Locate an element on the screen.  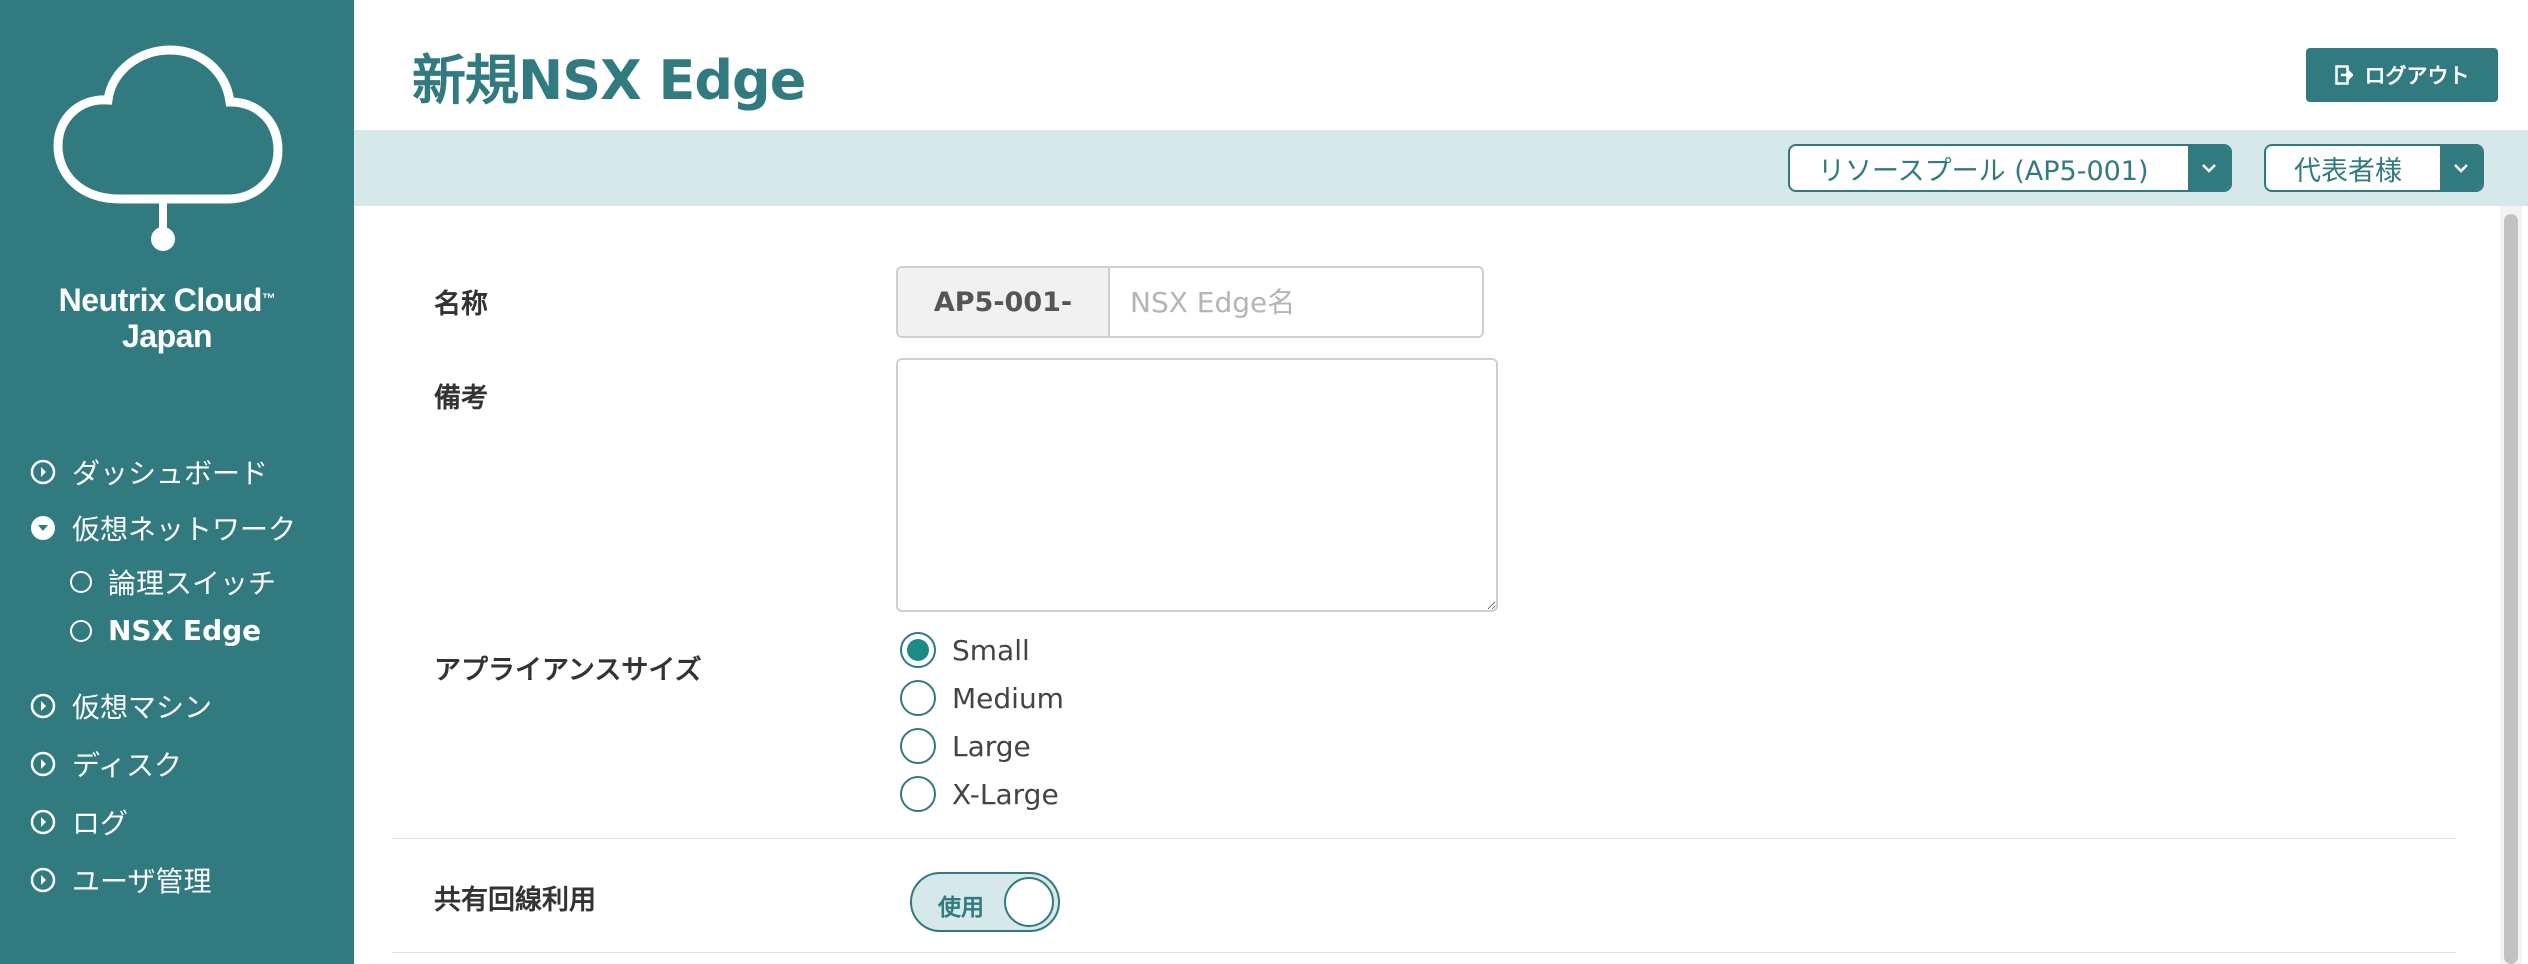
radio-label: X-Large is located at coordinates (1005, 794).